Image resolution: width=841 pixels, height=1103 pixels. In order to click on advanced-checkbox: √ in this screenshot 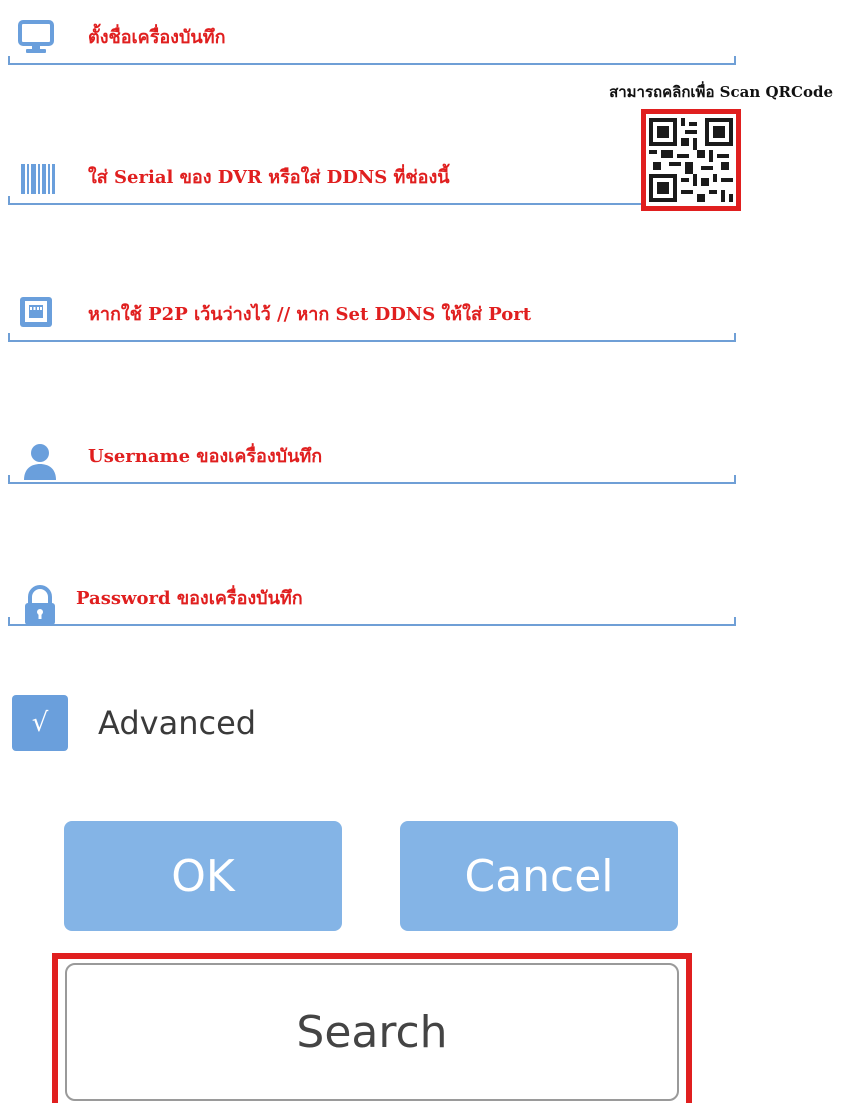, I will do `click(40, 723)`.